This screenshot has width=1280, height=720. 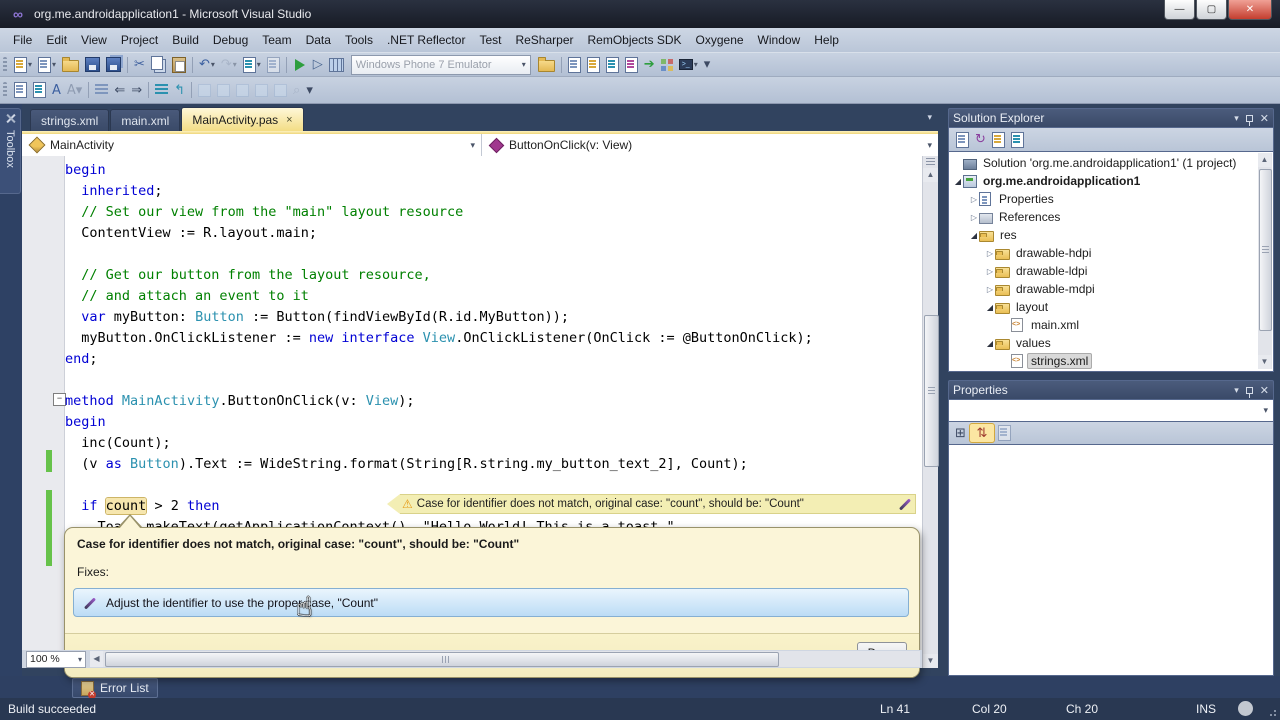 What do you see at coordinates (1211, 10) in the screenshot?
I see `maximize-button: ▢` at bounding box center [1211, 10].